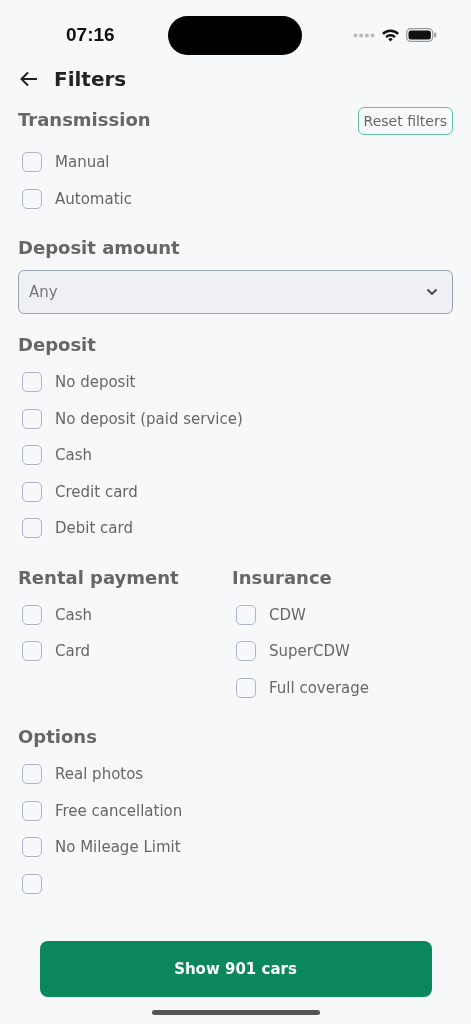 The height and width of the screenshot is (1024, 471). What do you see at coordinates (432, 292) in the screenshot?
I see `chevron-down-icon` at bounding box center [432, 292].